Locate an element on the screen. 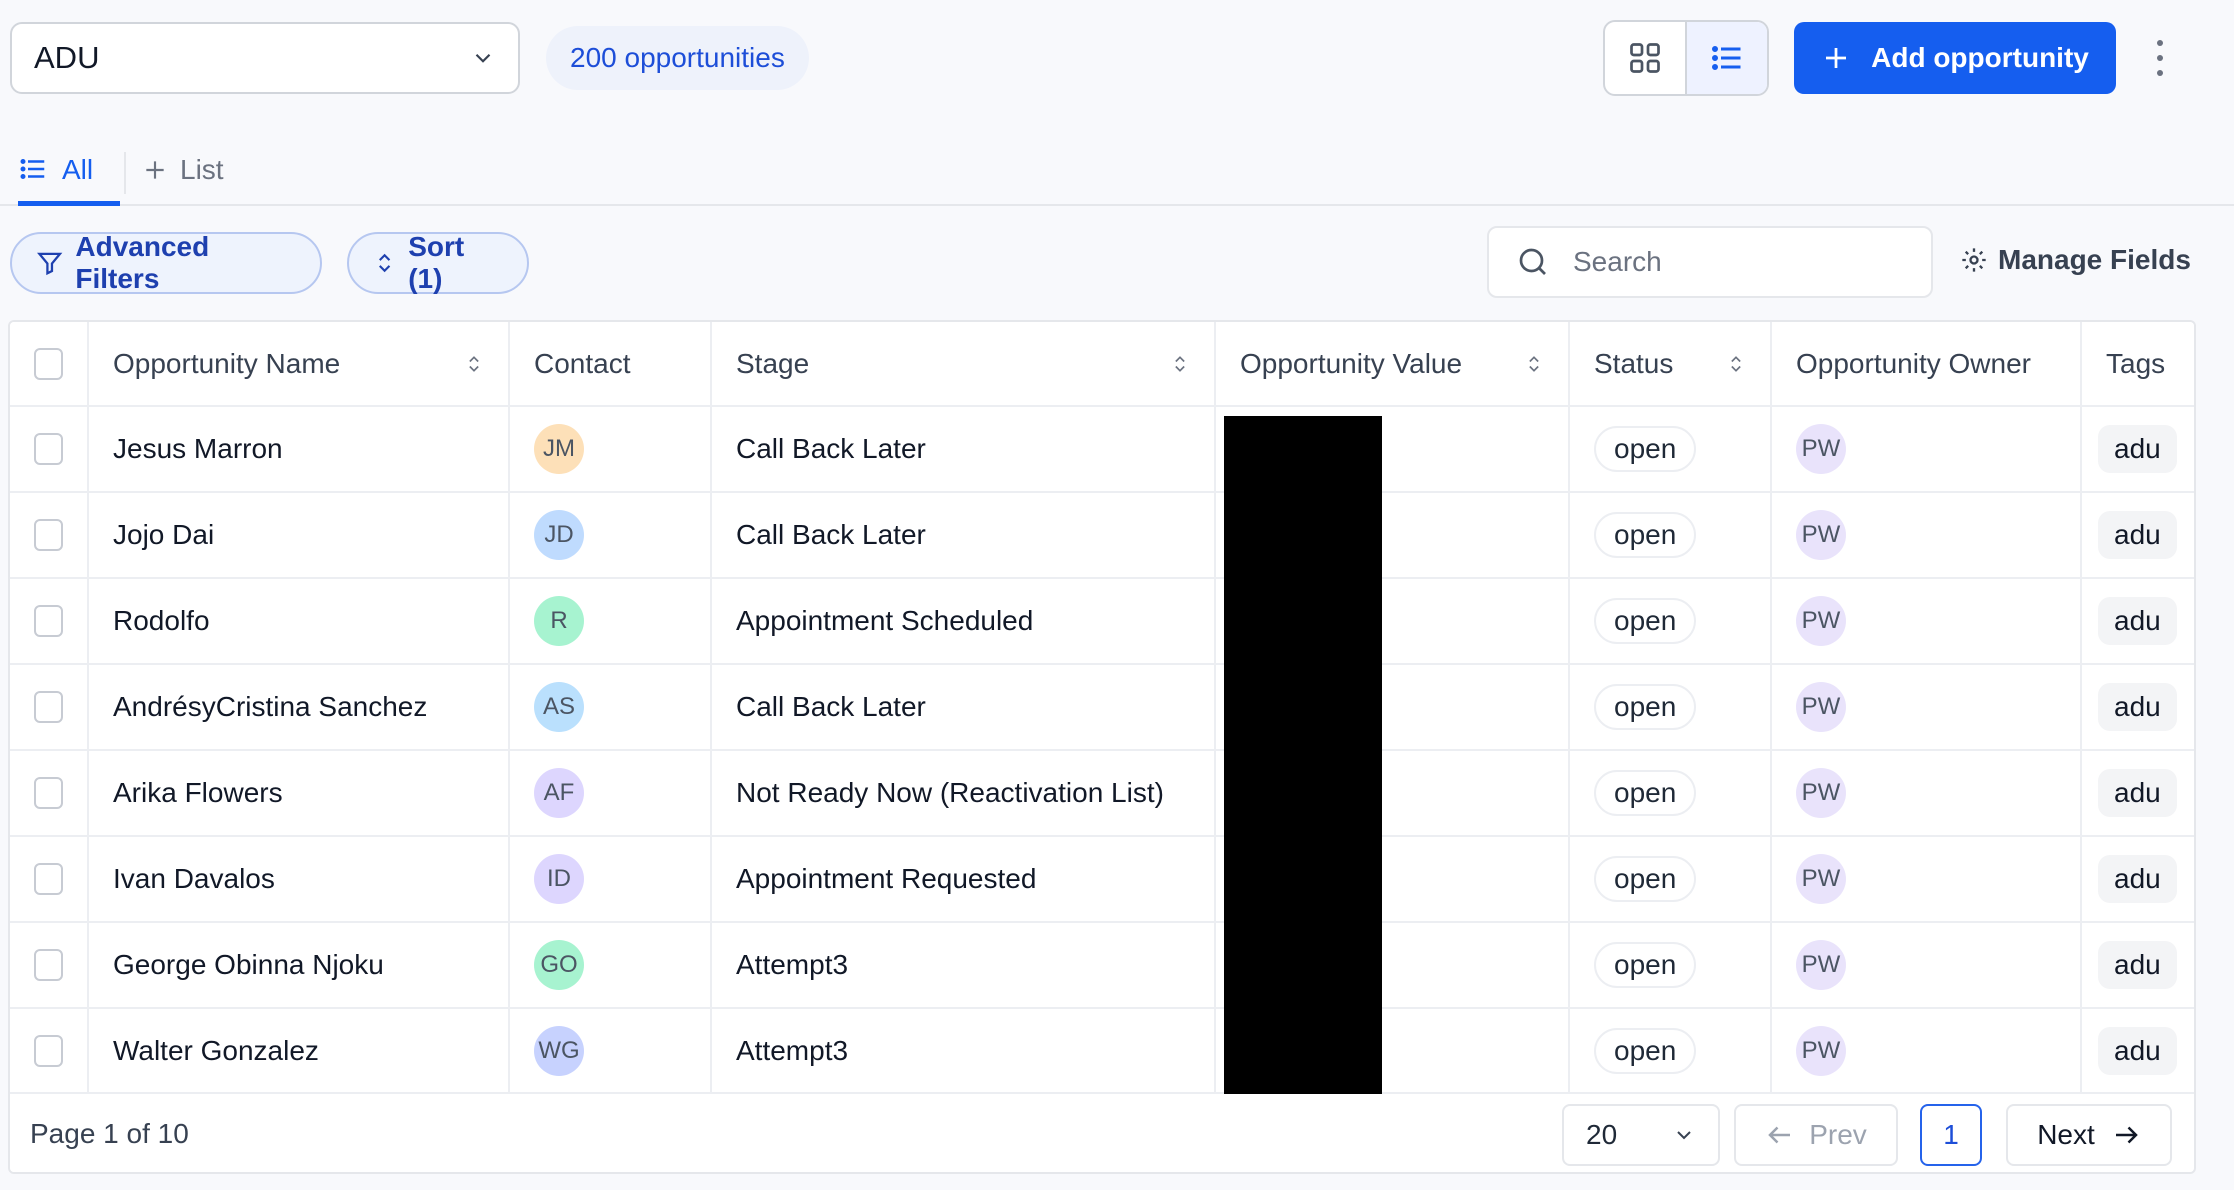 The image size is (2234, 1190). table-row: Rodolfo R Appointment Scheduled open PW adu is located at coordinates (1102, 621).